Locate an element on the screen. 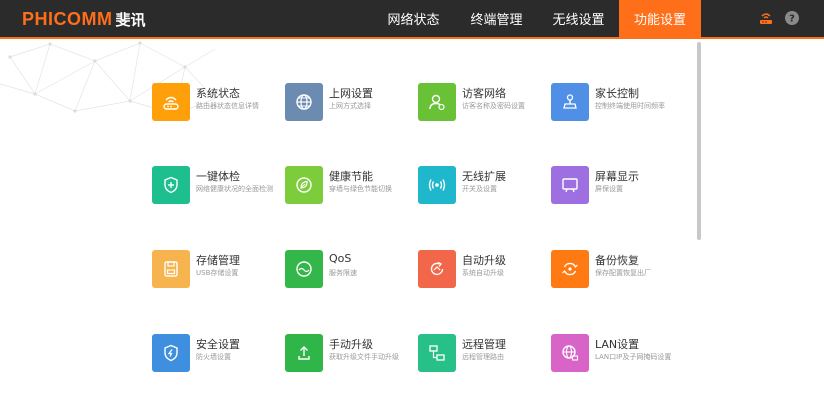 The width and height of the screenshot is (824, 400). feature-description: 防火墙设置 is located at coordinates (213, 357).